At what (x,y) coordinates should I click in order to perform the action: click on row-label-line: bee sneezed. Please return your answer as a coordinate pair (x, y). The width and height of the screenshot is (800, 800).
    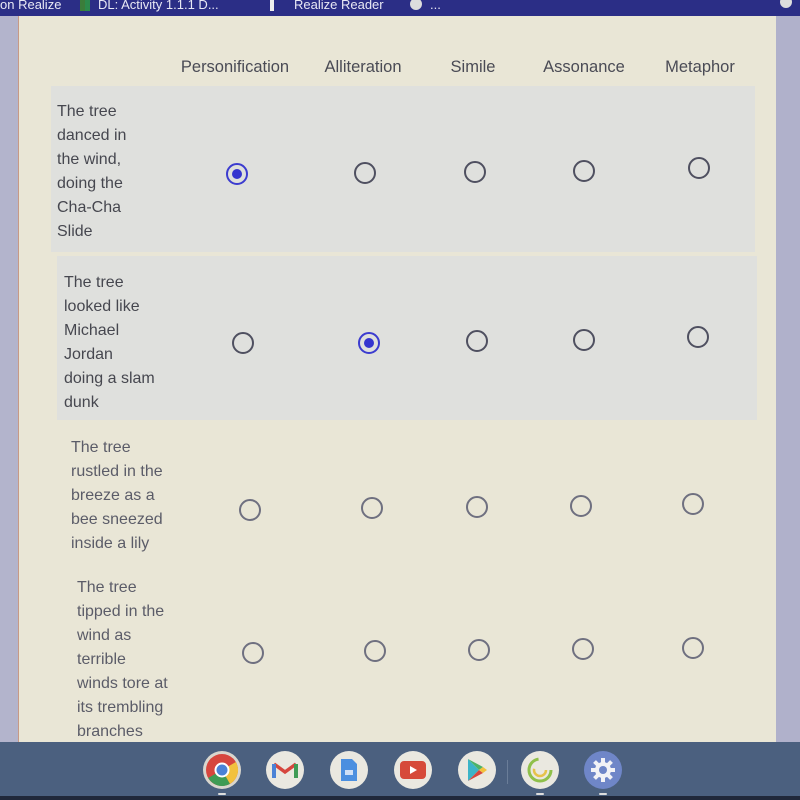
    Looking at the image, I should click on (117, 519).